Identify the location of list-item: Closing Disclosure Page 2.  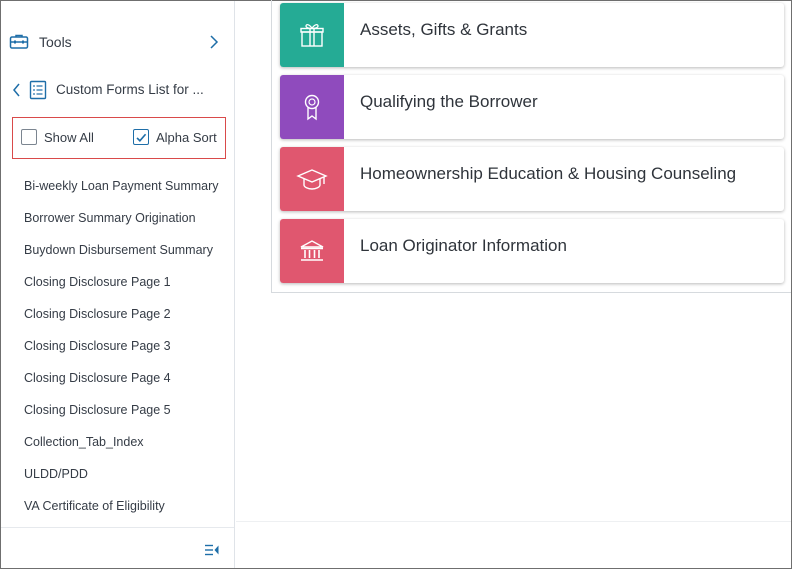
(117, 315).